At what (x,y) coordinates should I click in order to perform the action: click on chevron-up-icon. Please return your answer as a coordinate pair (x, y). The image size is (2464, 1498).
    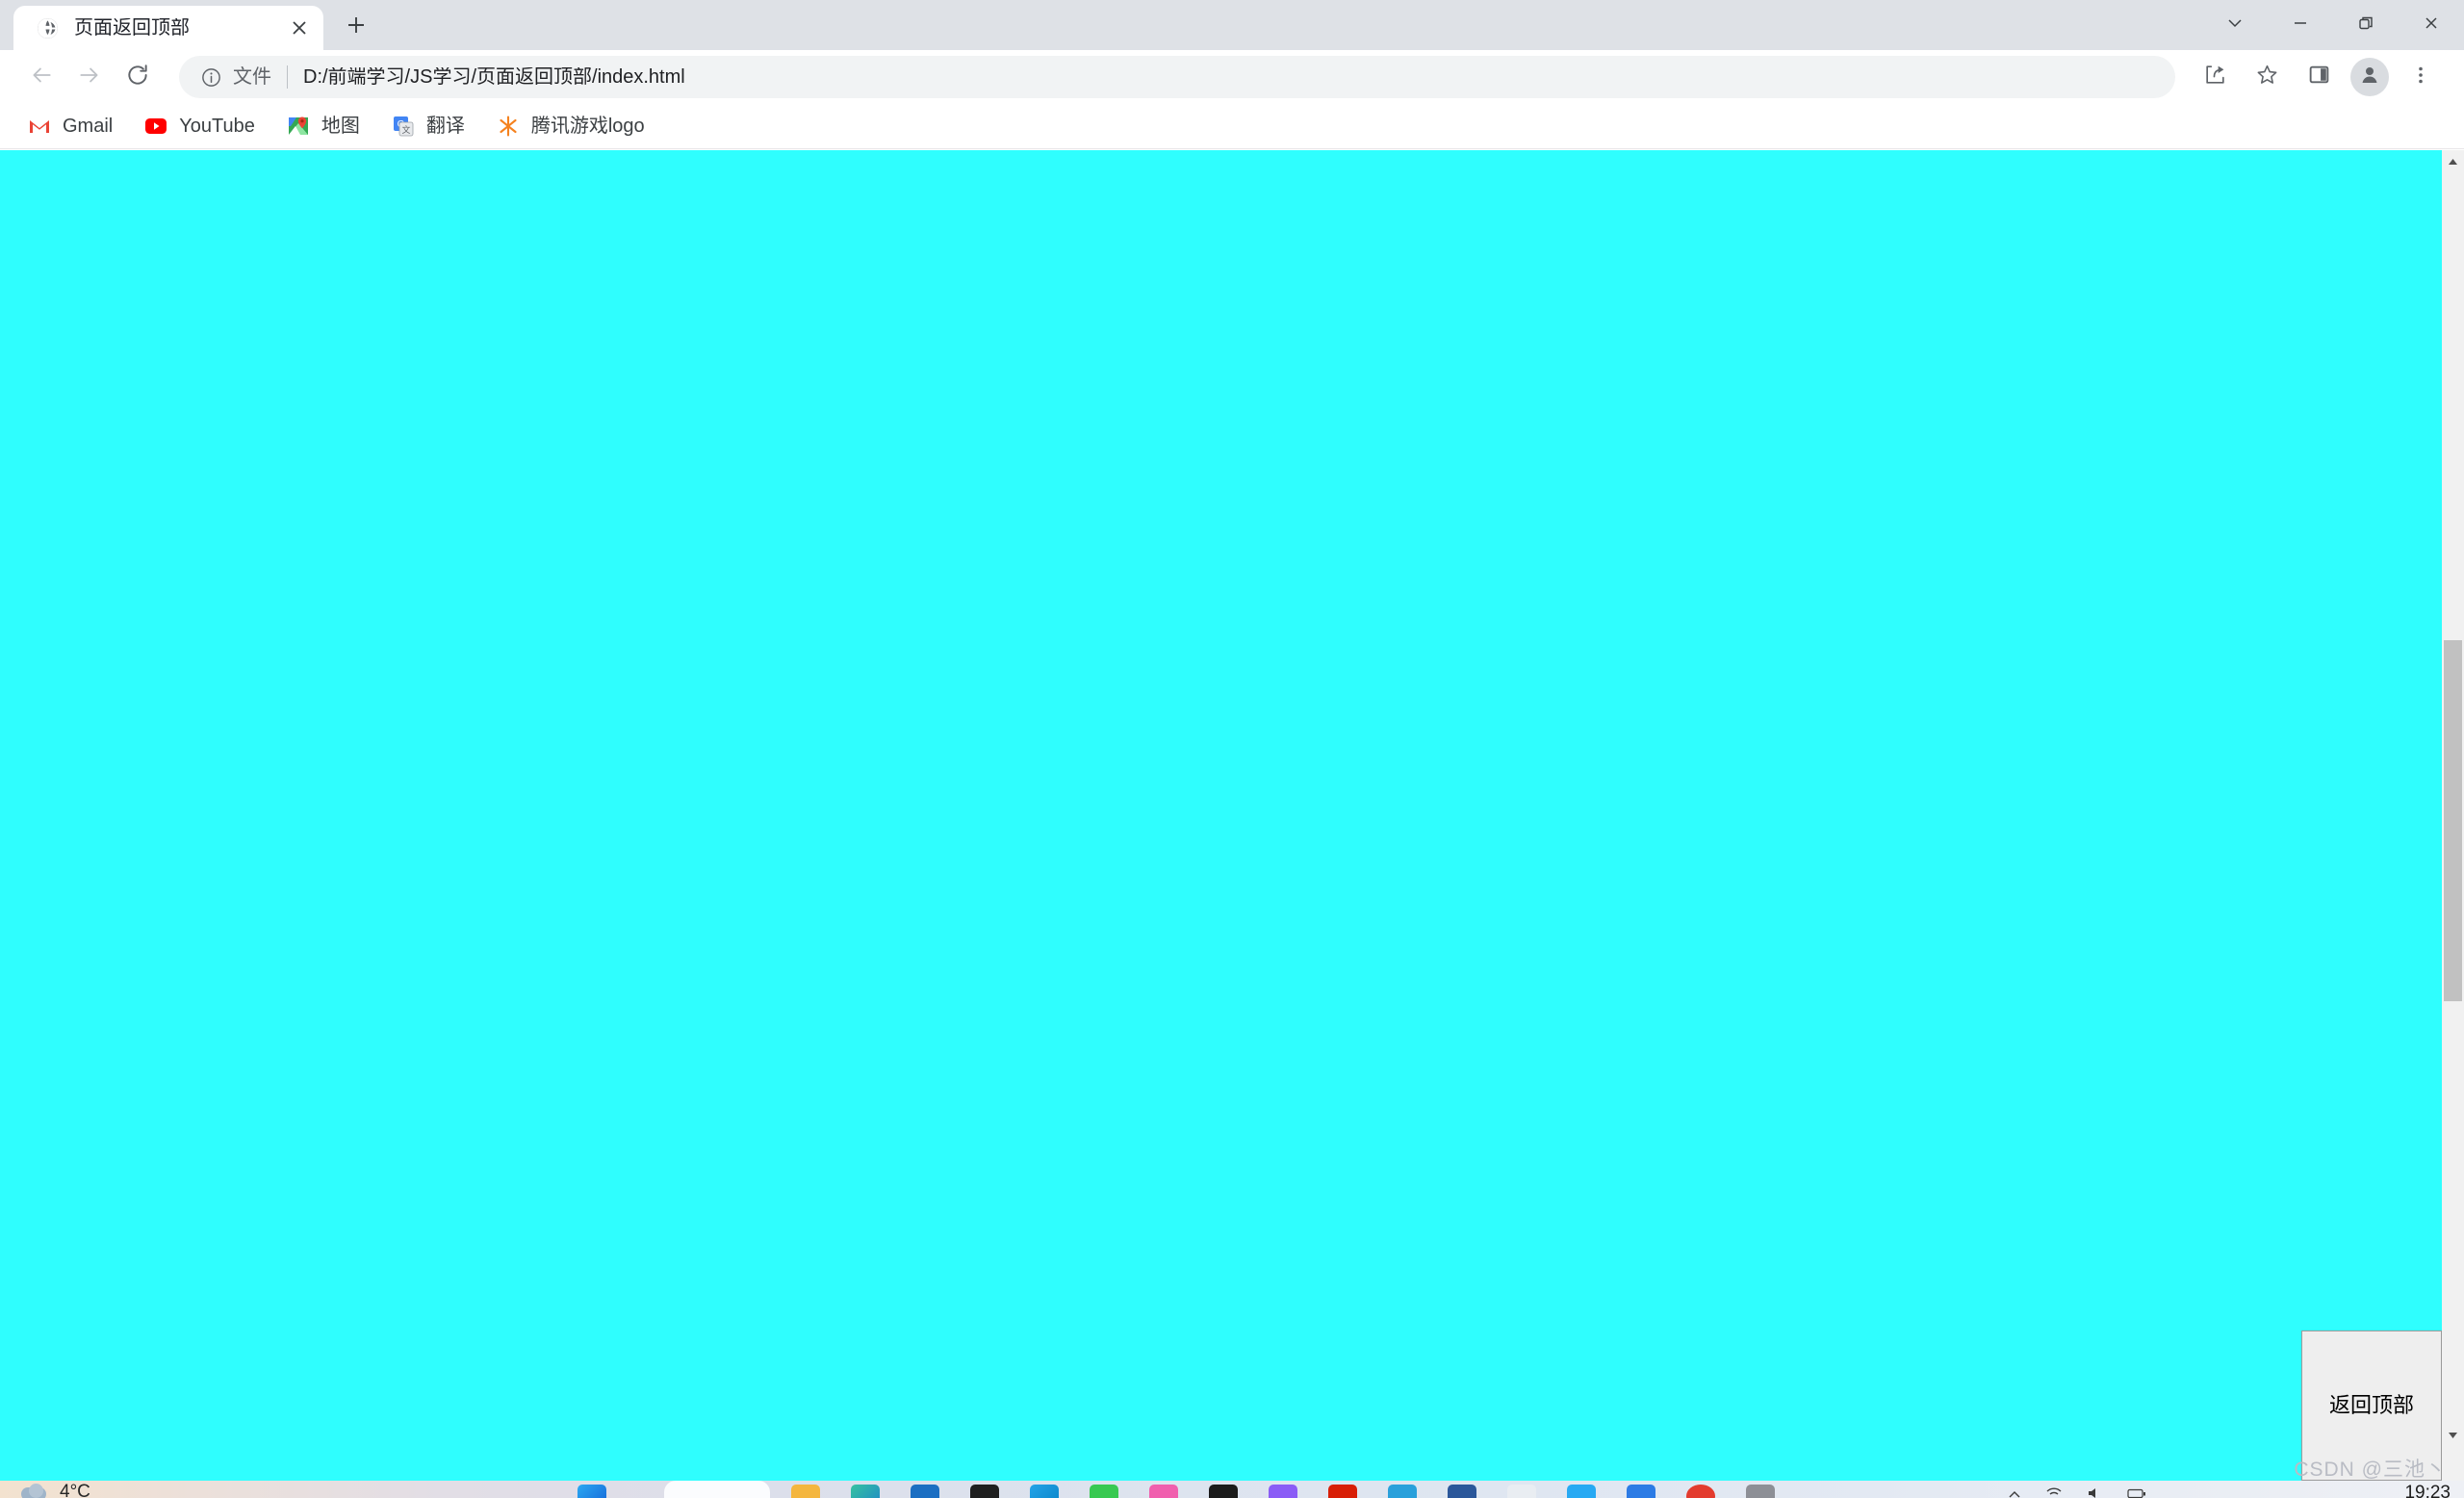
    Looking at the image, I should click on (2014, 1492).